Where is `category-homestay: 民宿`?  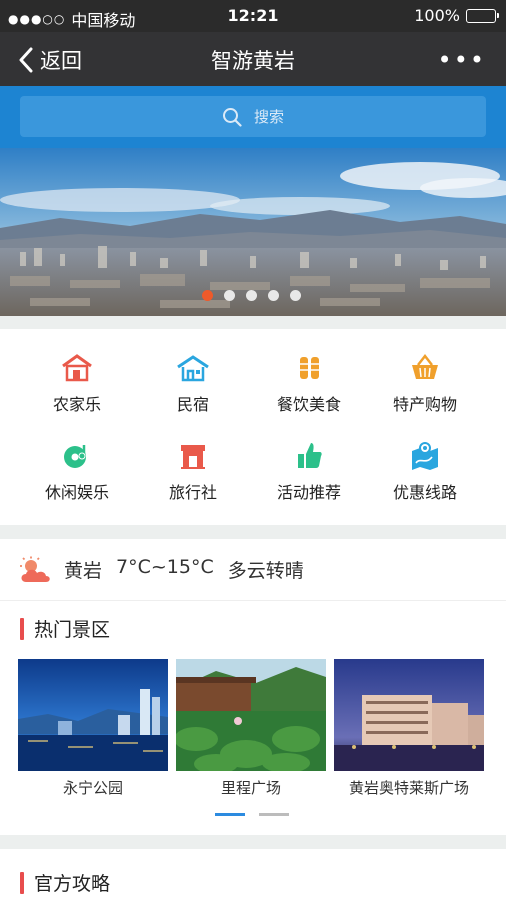 category-homestay: 民宿 is located at coordinates (193, 371).